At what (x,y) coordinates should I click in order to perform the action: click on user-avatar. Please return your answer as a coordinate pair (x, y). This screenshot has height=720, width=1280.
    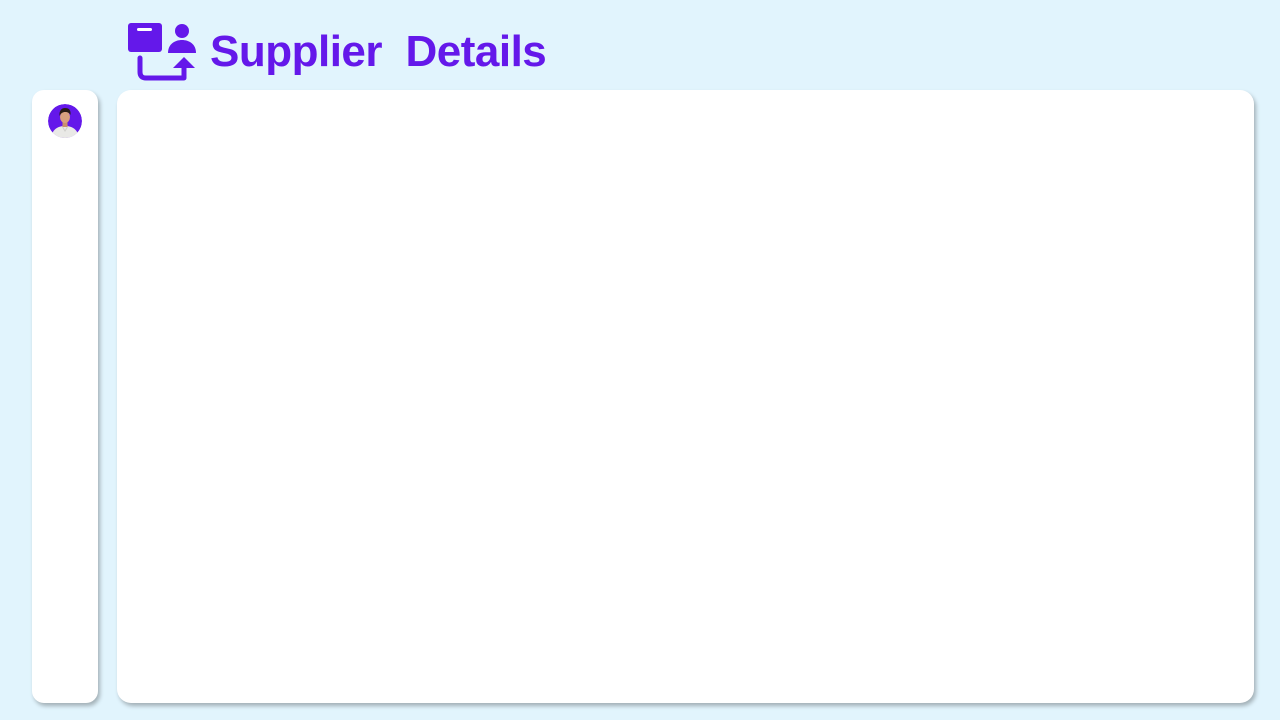
    Looking at the image, I should click on (65, 121).